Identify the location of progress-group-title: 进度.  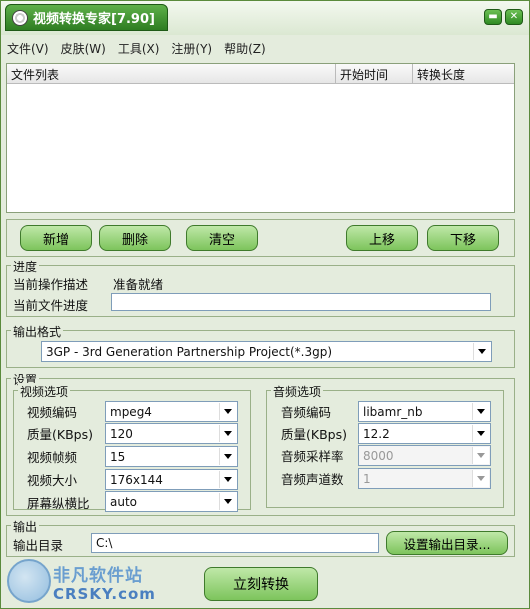
(25, 266).